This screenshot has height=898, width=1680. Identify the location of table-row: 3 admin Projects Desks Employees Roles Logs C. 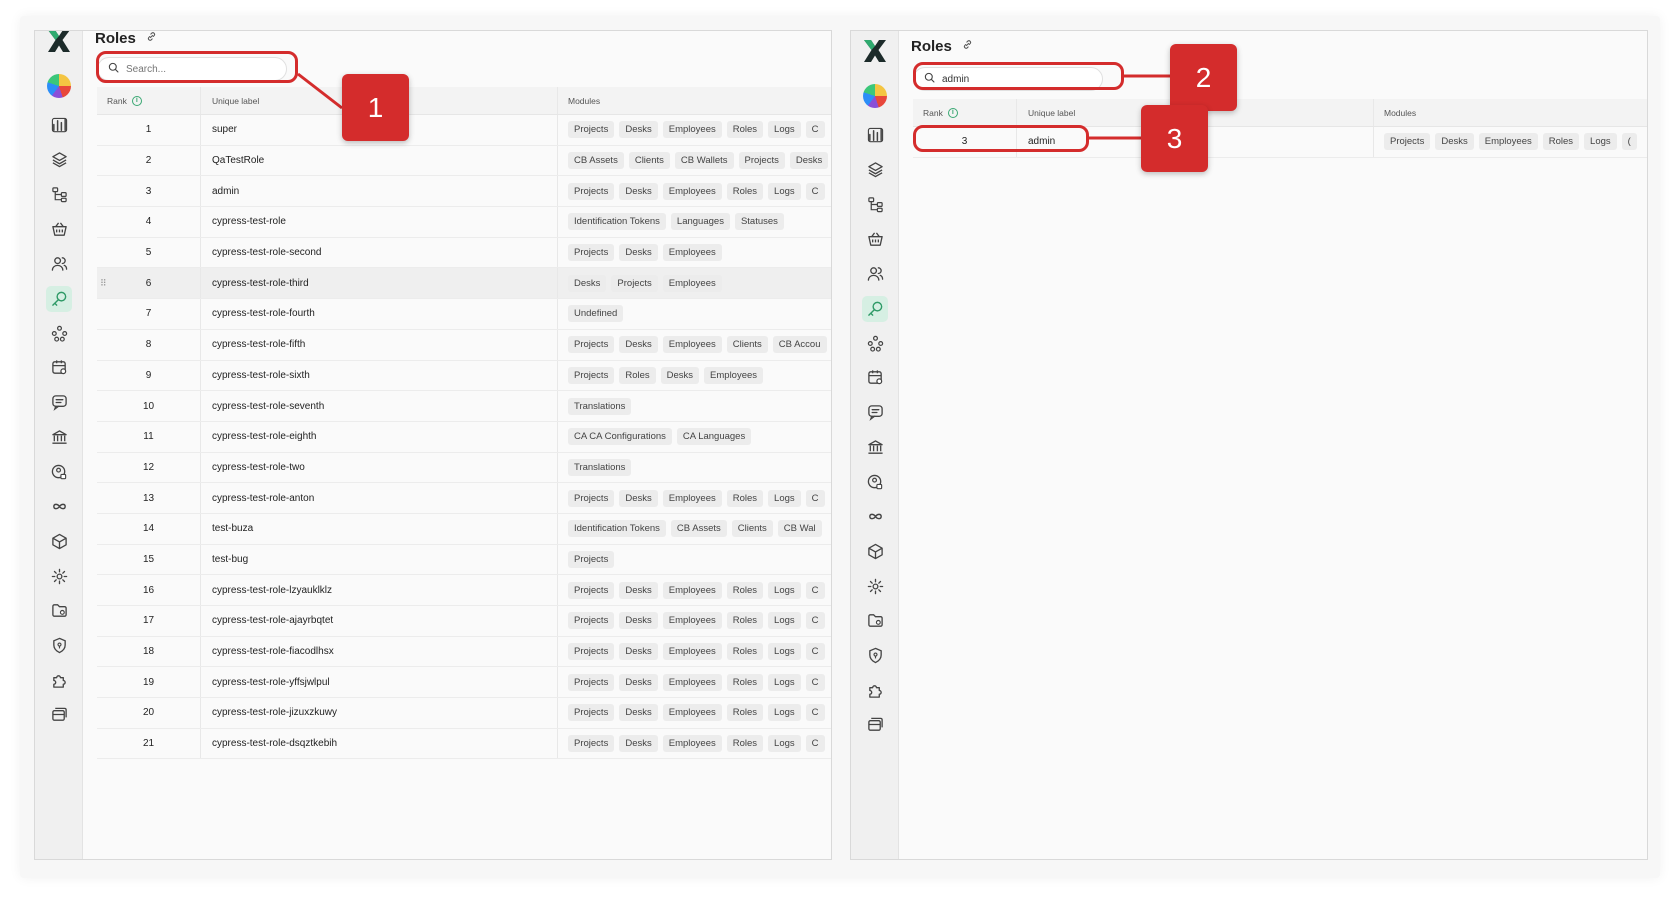
(464, 192).